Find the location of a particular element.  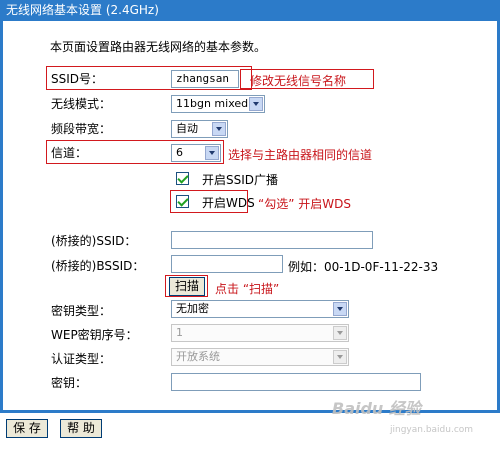

save-button: 保 存 is located at coordinates (27, 428).